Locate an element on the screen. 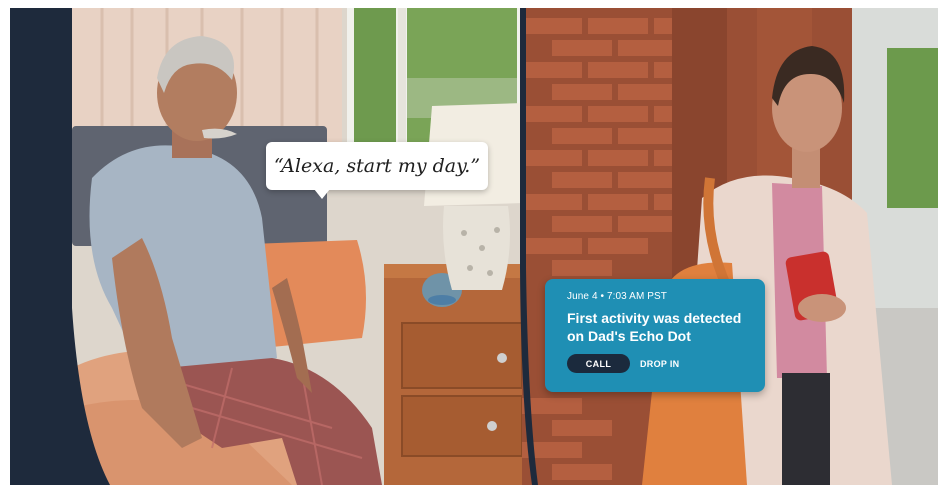  notification-actions: CALL DROP IN is located at coordinates (658, 363).